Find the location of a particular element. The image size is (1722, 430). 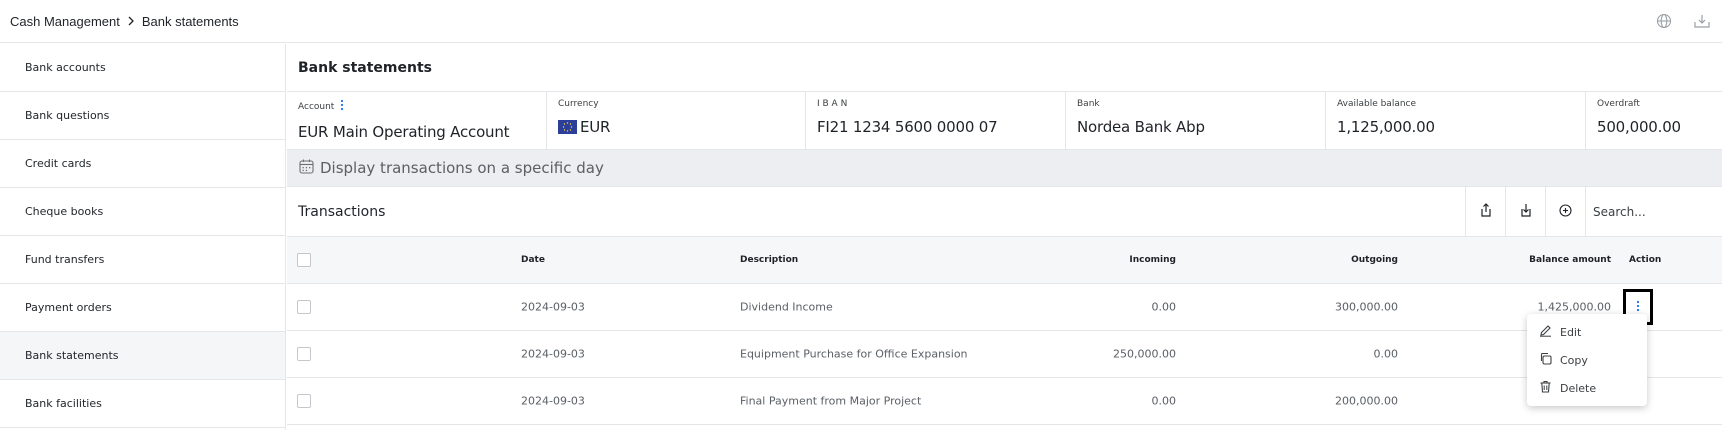

calendar-icon is located at coordinates (306, 168).